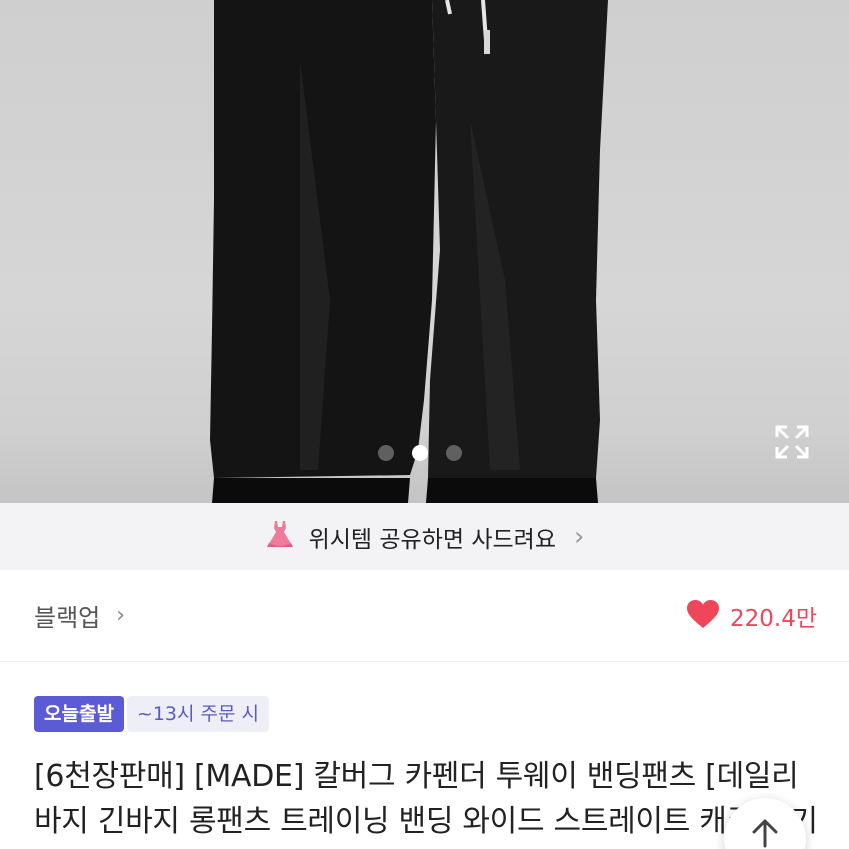 Image resolution: width=849 pixels, height=849 pixels. I want to click on likes-count: 220.4만, so click(773, 618).